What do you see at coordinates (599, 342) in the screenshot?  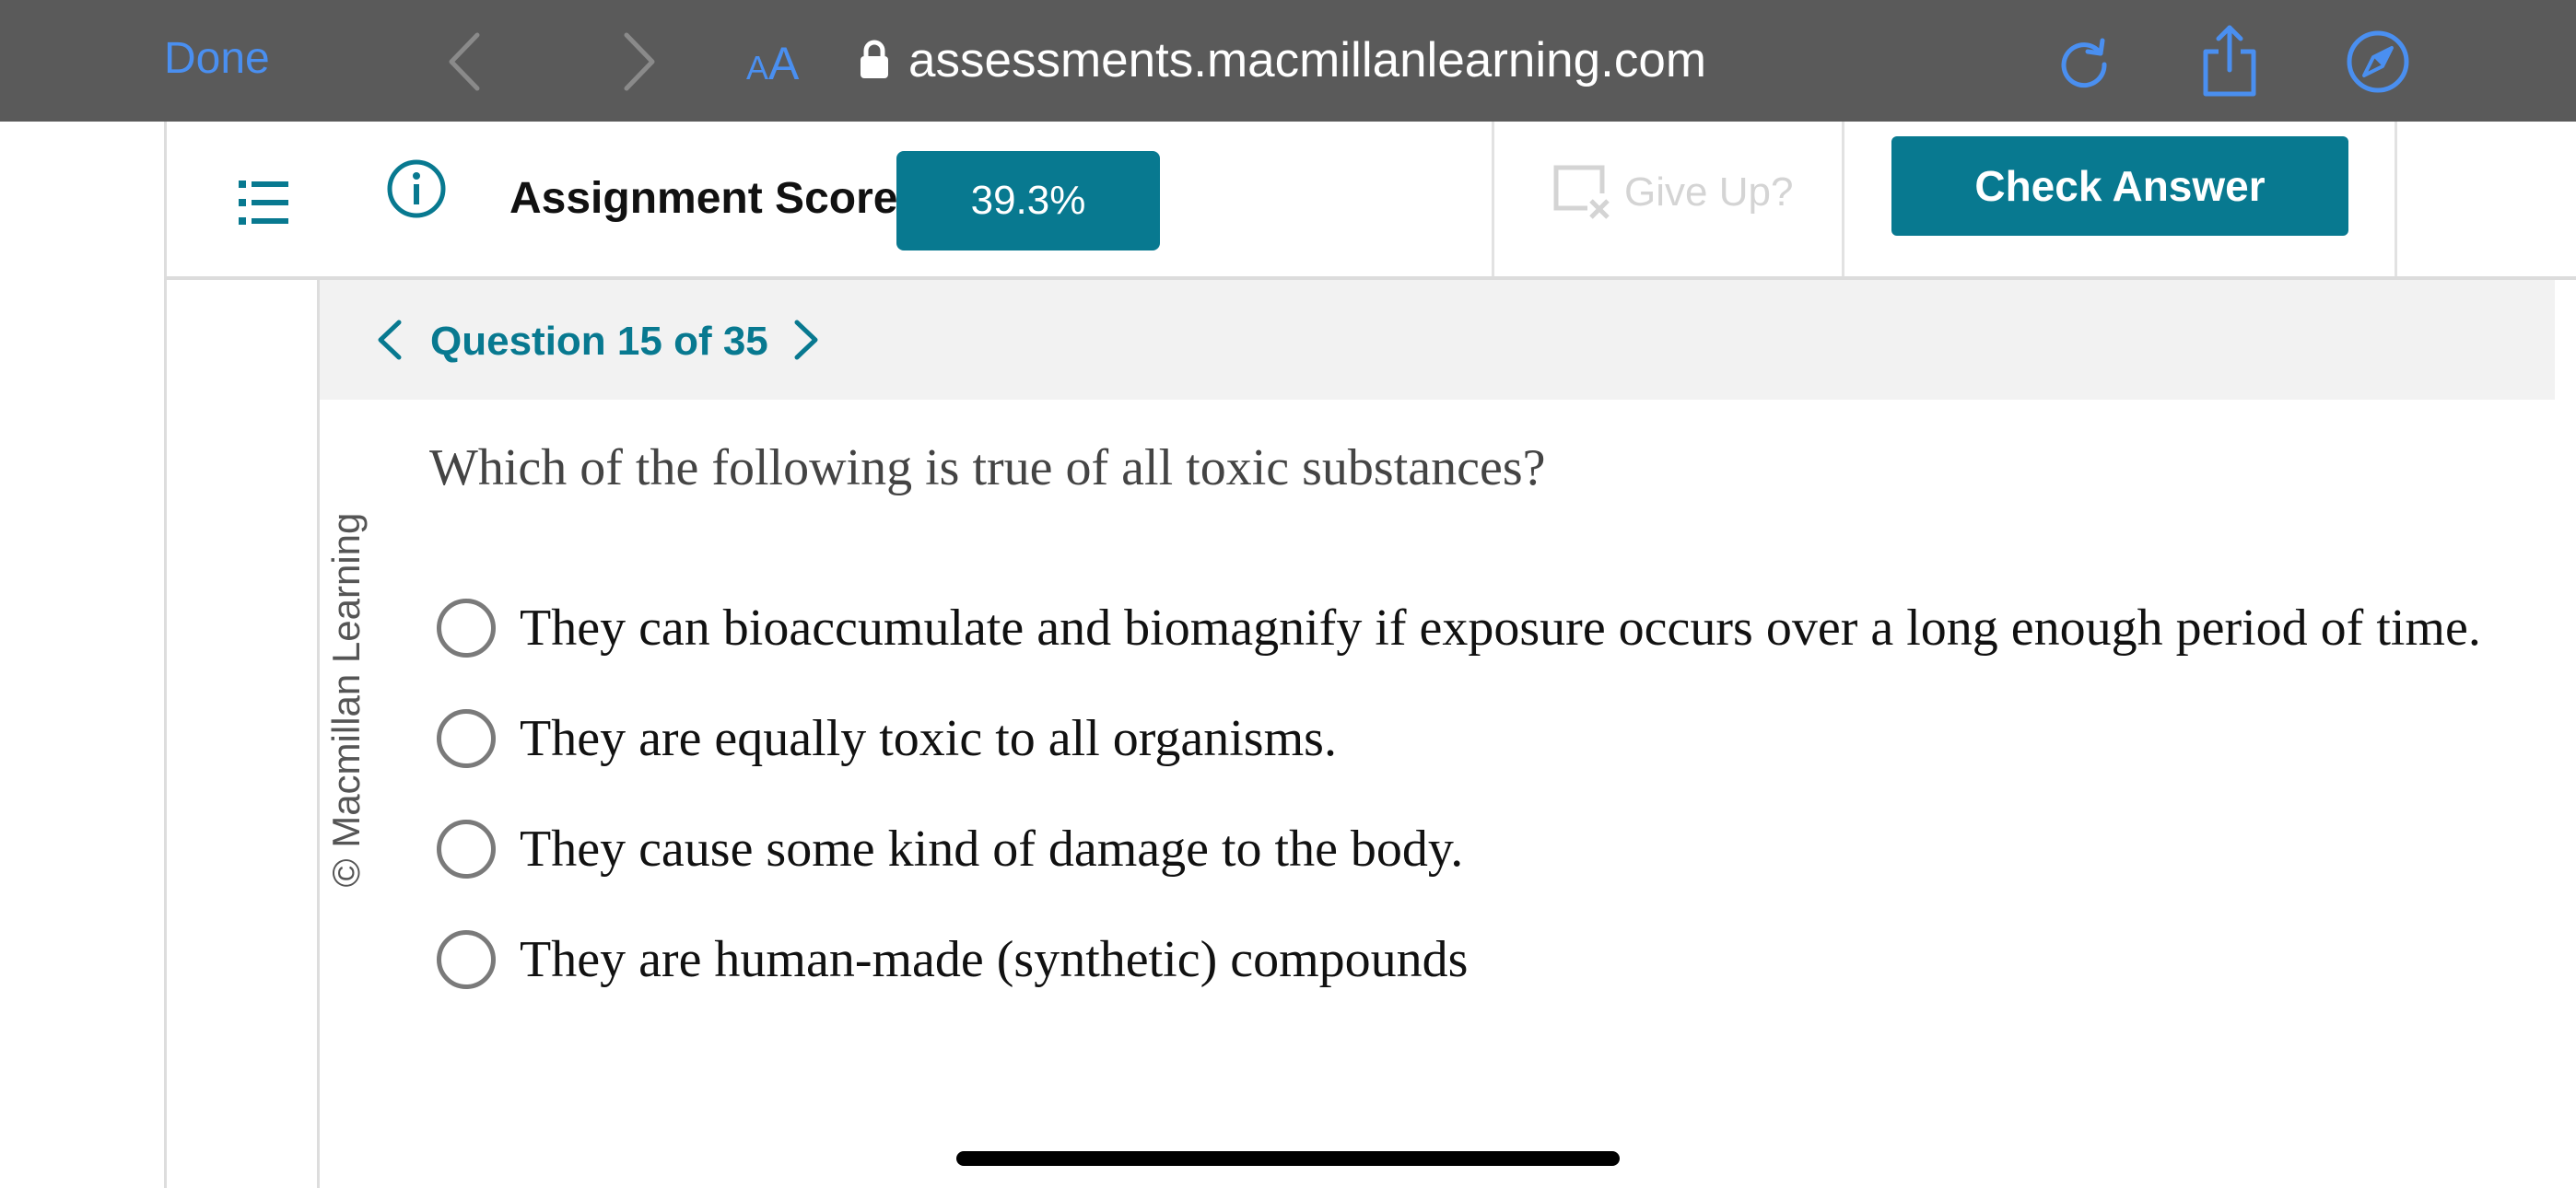 I see `question-counter: Question 15 of 35` at bounding box center [599, 342].